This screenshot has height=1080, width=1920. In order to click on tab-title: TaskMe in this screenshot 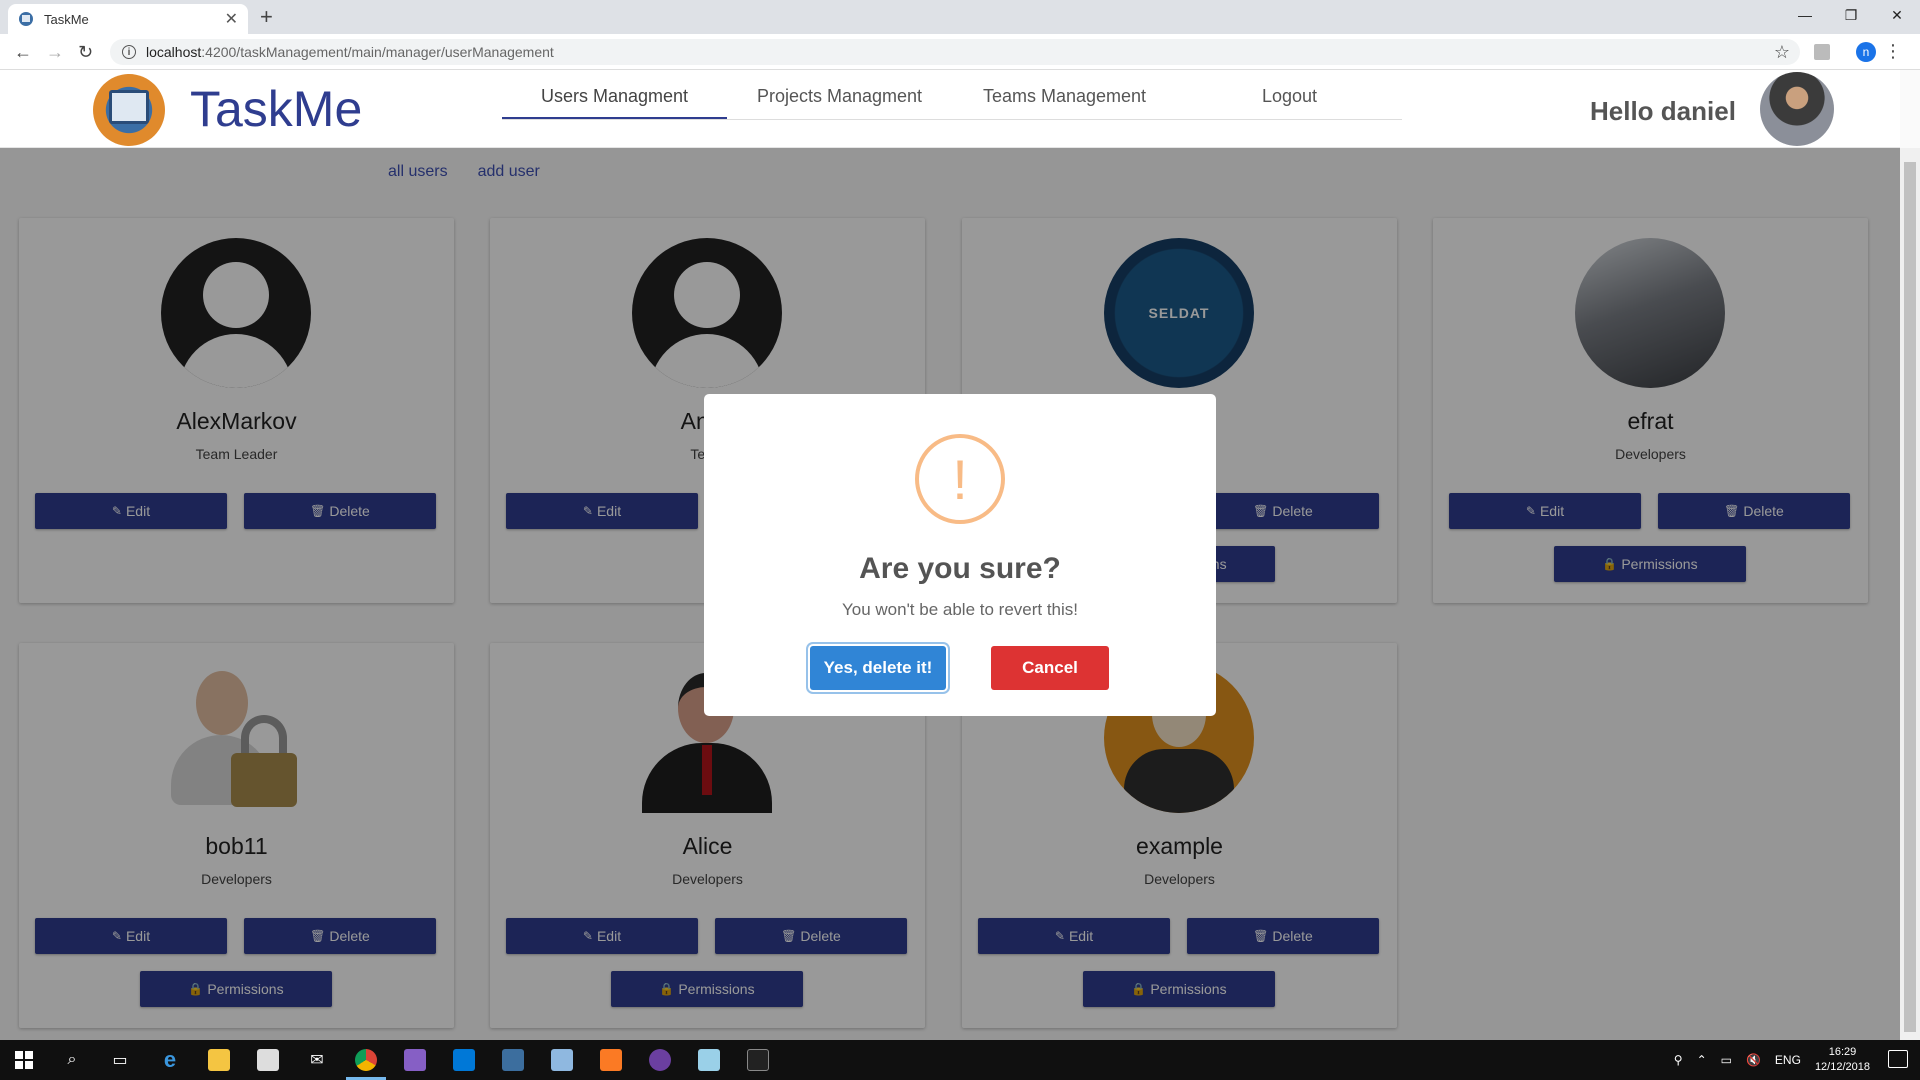, I will do `click(66, 19)`.